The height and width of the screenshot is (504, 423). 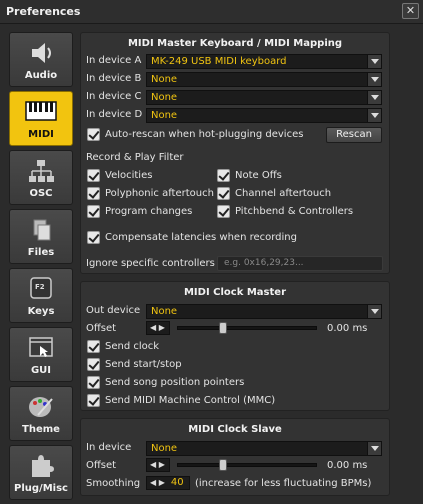 I want to click on device-b-value: None, so click(x=164, y=79).